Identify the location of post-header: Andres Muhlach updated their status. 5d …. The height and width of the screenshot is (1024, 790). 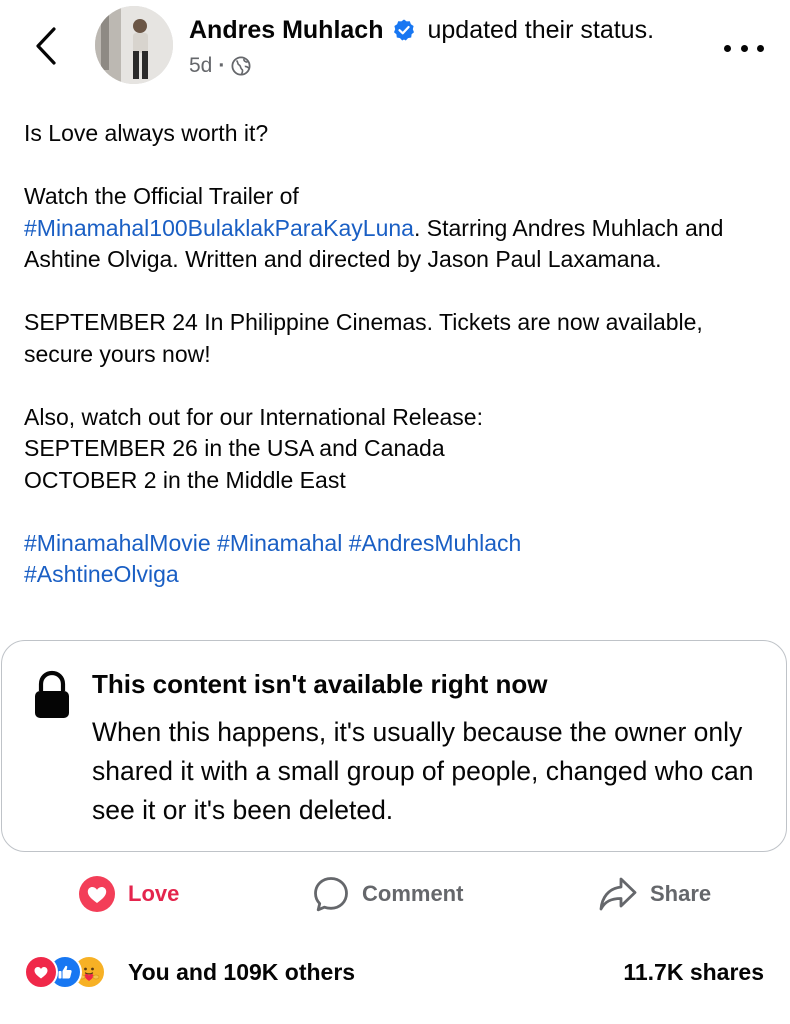
(395, 50).